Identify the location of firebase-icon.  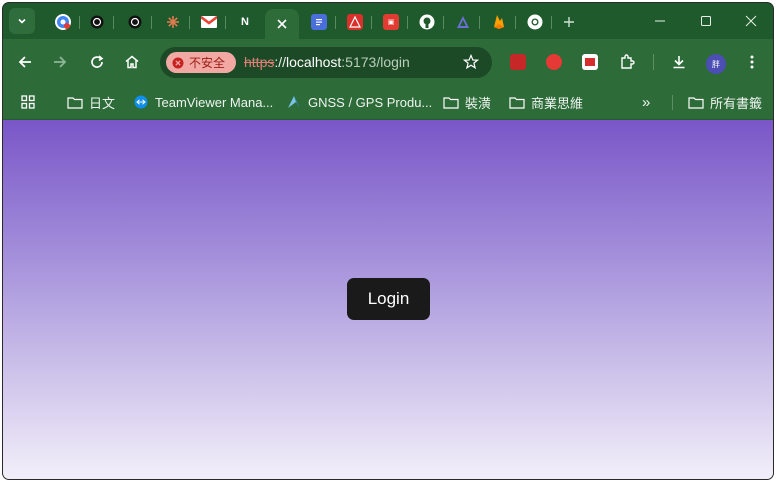
(499, 22).